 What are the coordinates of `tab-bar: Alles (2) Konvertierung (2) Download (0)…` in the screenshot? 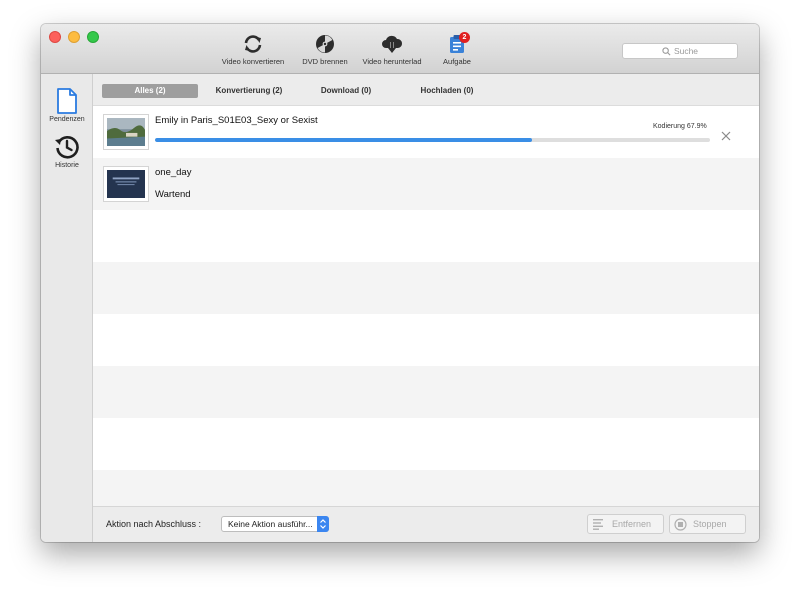 It's located at (426, 90).